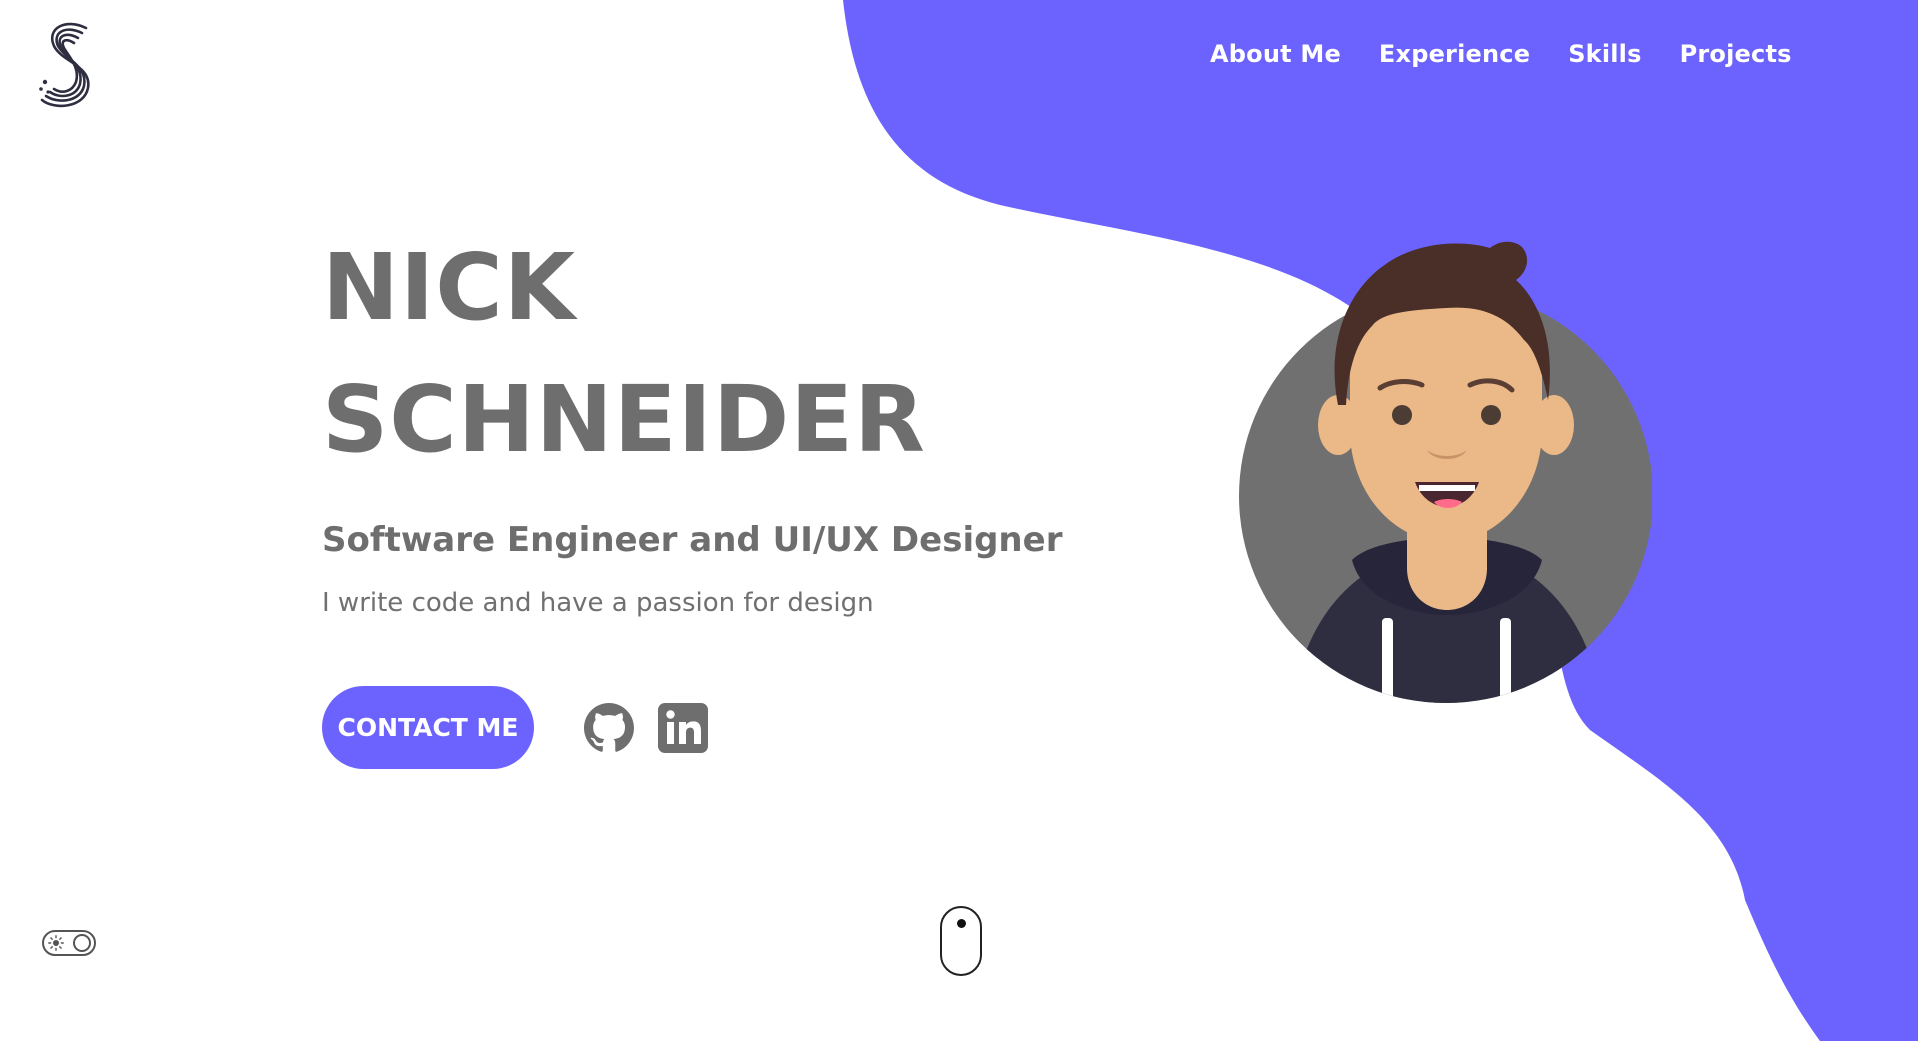 The height and width of the screenshot is (1041, 1918). I want to click on main-nav: About Me Experience Skills Projects, so click(1501, 54).